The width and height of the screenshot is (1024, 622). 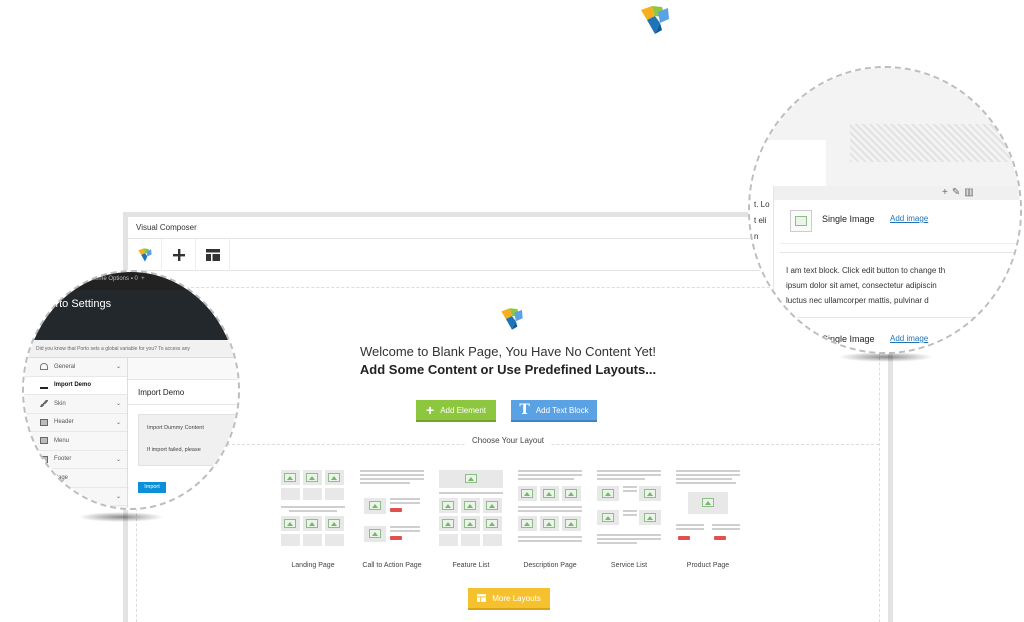 What do you see at coordinates (897, 193) in the screenshot?
I see `element-controls: +✎▥` at bounding box center [897, 193].